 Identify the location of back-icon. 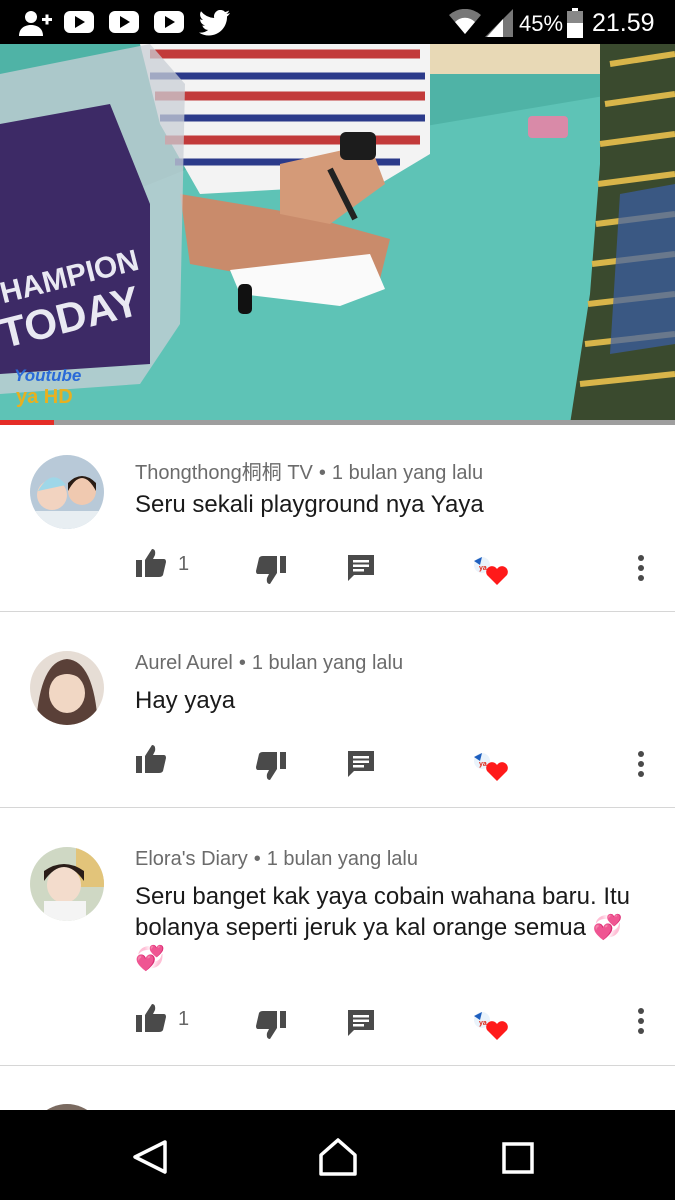
(150, 1157).